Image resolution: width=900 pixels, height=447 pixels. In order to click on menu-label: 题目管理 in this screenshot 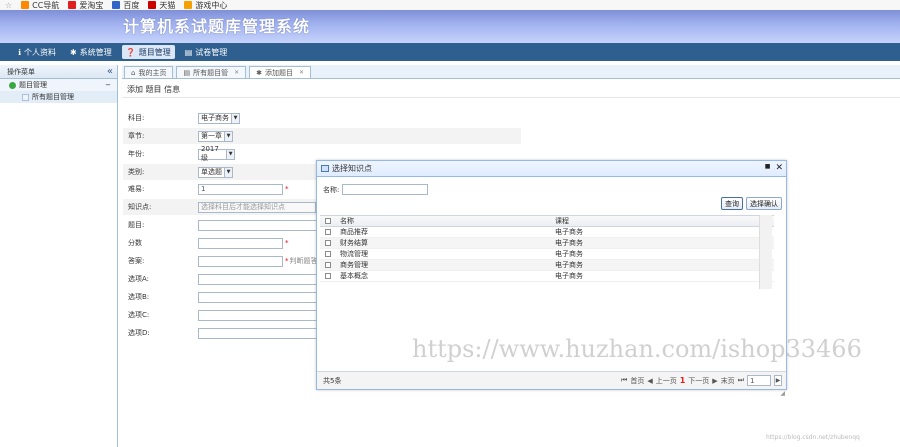, I will do `click(154, 52)`.